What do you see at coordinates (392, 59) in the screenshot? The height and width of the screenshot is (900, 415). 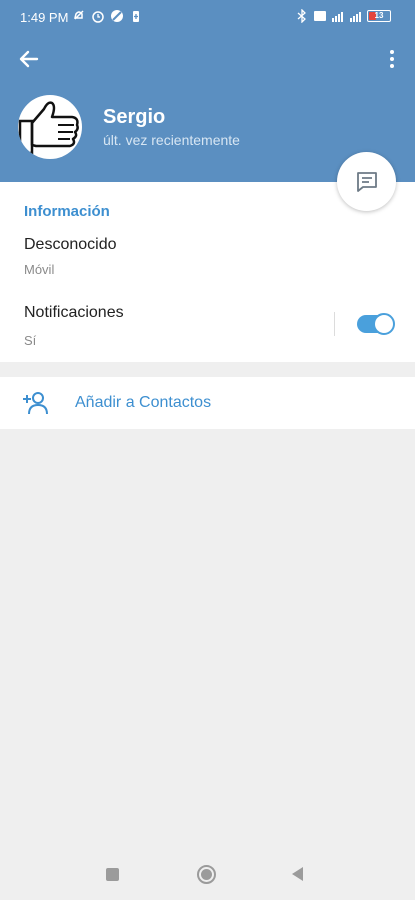 I see `more-vertical-icon` at bounding box center [392, 59].